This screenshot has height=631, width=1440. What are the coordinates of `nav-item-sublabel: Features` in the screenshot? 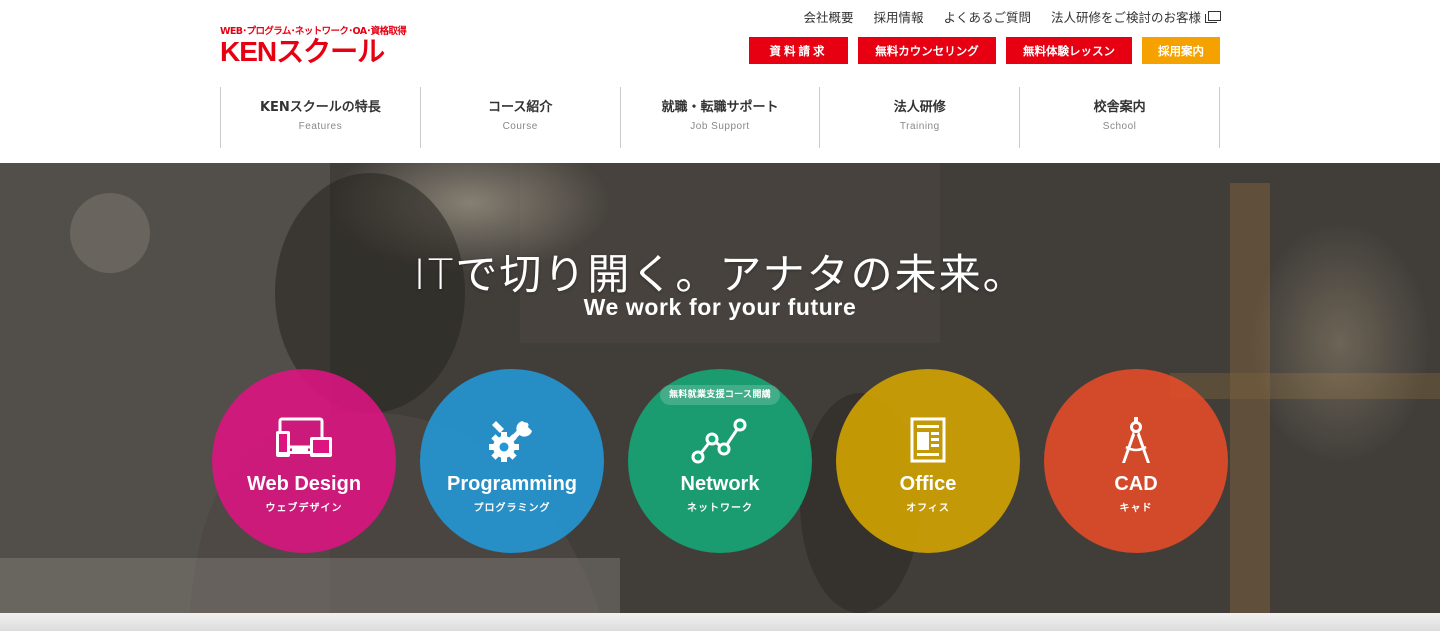 It's located at (320, 126).